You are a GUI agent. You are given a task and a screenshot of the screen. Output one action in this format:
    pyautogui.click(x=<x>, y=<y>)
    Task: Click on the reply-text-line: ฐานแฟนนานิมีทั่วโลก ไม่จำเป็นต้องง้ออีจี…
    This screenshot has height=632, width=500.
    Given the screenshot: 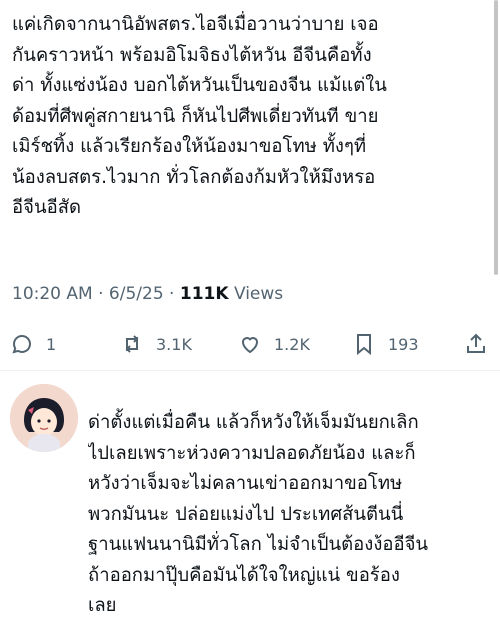 What is the action you would take?
    pyautogui.click(x=258, y=544)
    